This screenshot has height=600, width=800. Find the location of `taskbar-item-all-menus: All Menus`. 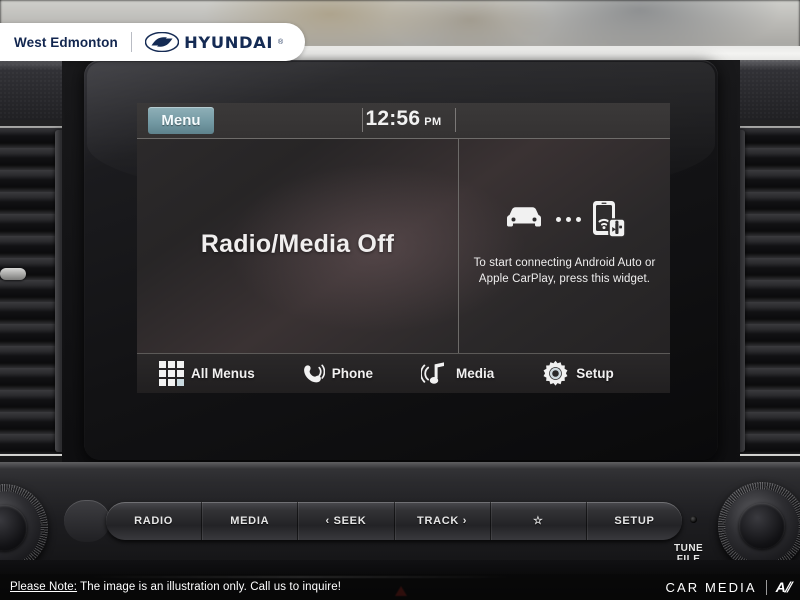

taskbar-item-all-menus: All Menus is located at coordinates (207, 373).